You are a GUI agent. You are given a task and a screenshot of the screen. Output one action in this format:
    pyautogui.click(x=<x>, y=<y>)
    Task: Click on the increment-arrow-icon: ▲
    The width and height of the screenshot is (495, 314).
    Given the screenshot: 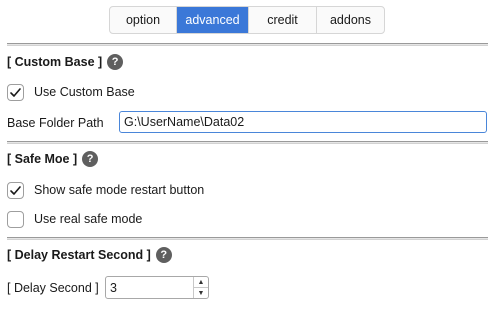 What is the action you would take?
    pyautogui.click(x=201, y=282)
    